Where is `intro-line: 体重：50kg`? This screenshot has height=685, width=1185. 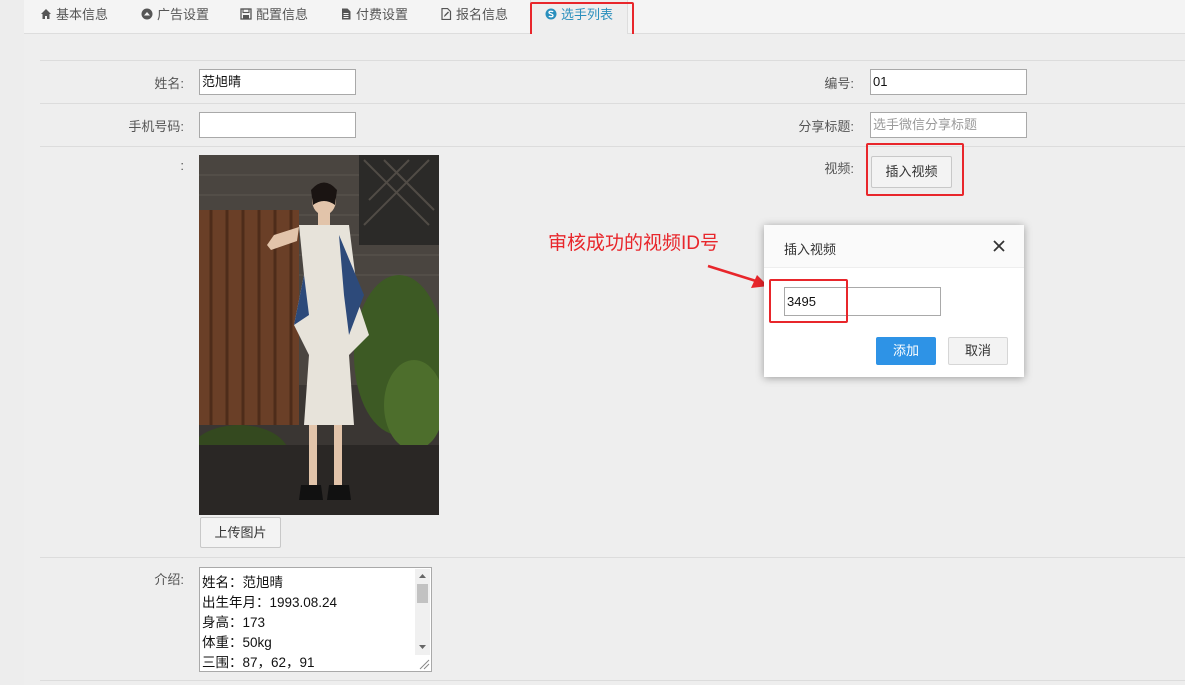 intro-line: 体重：50kg is located at coordinates (237, 642).